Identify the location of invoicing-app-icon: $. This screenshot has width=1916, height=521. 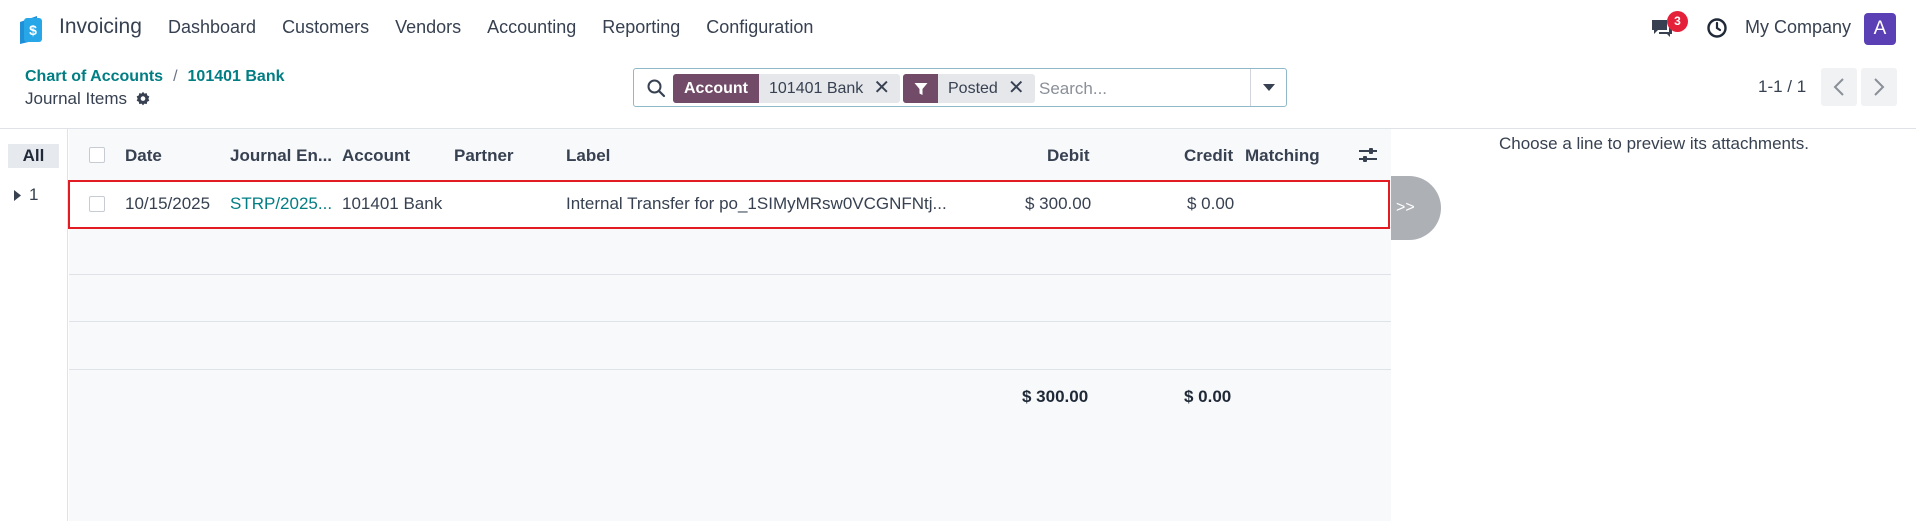
(32, 29).